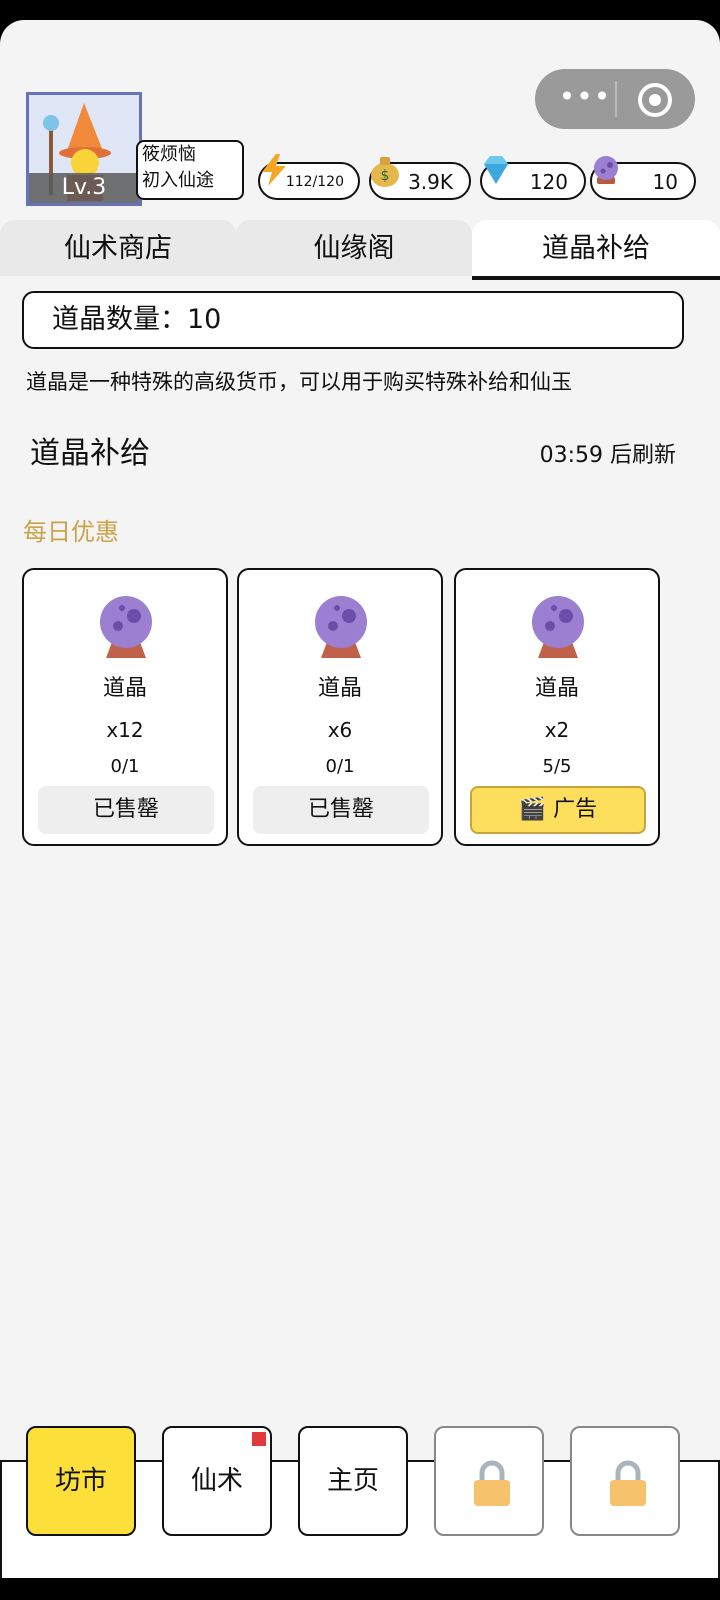 This screenshot has height=1600, width=720. I want to click on nav-market: 坊市, so click(81, 1481).